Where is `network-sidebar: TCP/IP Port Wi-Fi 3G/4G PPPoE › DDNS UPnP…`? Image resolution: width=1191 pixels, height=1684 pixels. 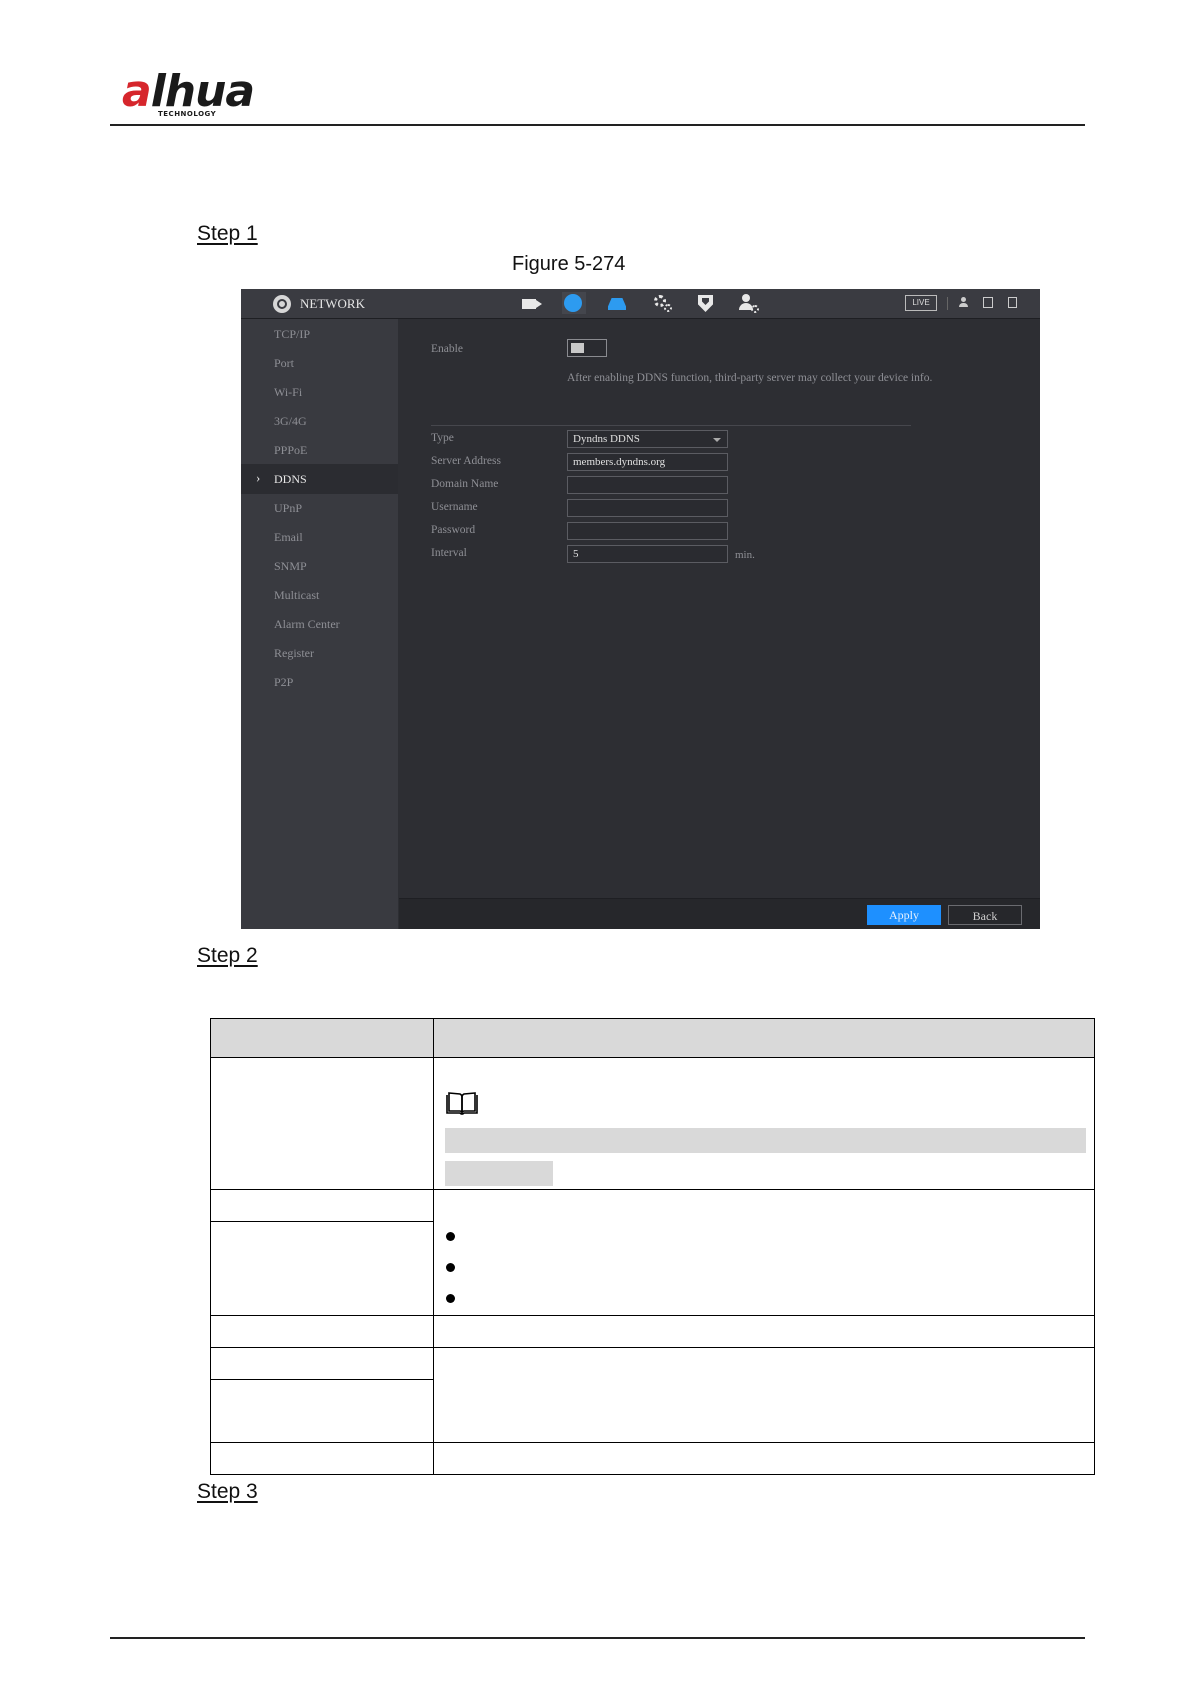 network-sidebar: TCP/IP Port Wi-Fi 3G/4G PPPoE › DDNS UPnP… is located at coordinates (319, 624).